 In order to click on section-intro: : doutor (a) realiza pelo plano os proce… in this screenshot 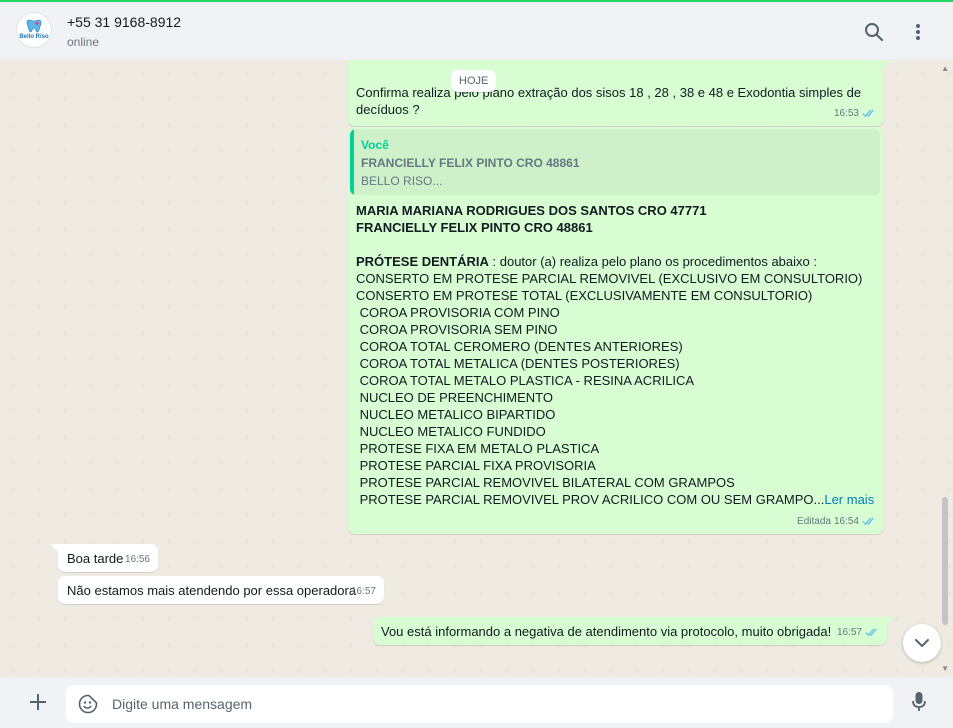, I will do `click(652, 261)`.